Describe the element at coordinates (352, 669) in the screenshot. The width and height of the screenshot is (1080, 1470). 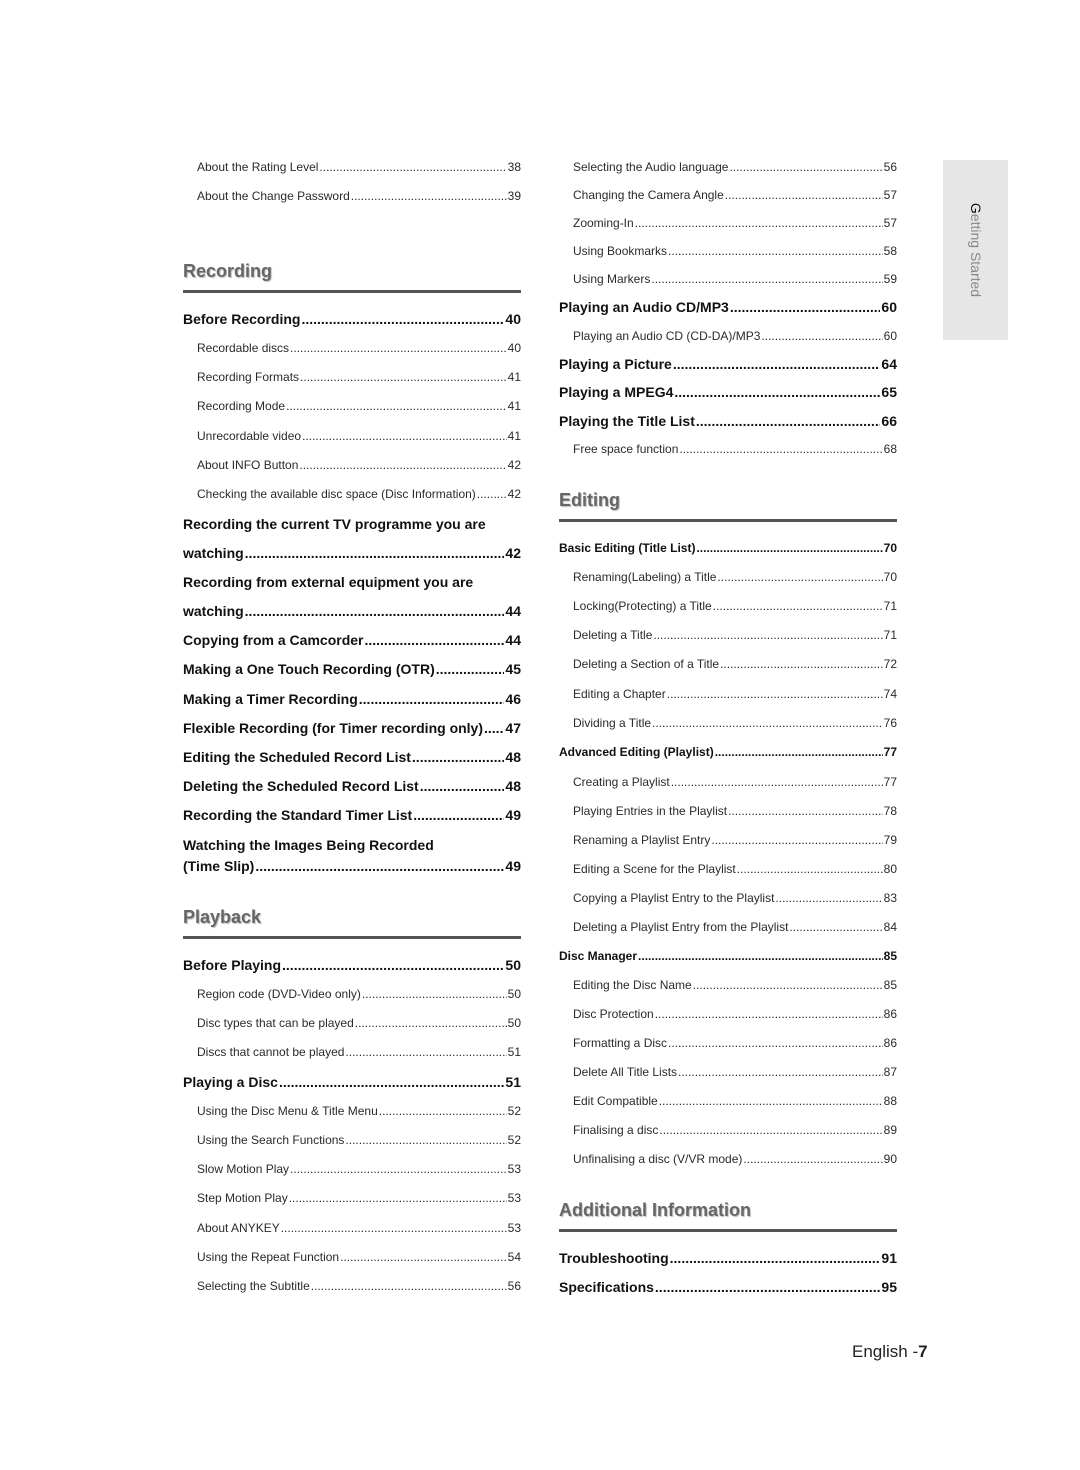
I see `toc-entry: Making a One Touch Recording (OTR) 45` at that location.